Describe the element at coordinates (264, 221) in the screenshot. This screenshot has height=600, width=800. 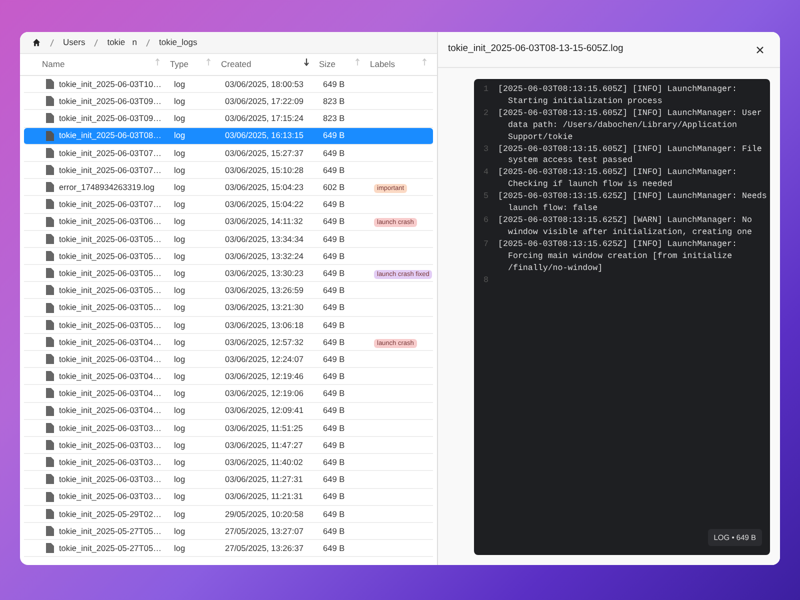
I see `created-date: 03/06/2025, 14:11:32` at that location.